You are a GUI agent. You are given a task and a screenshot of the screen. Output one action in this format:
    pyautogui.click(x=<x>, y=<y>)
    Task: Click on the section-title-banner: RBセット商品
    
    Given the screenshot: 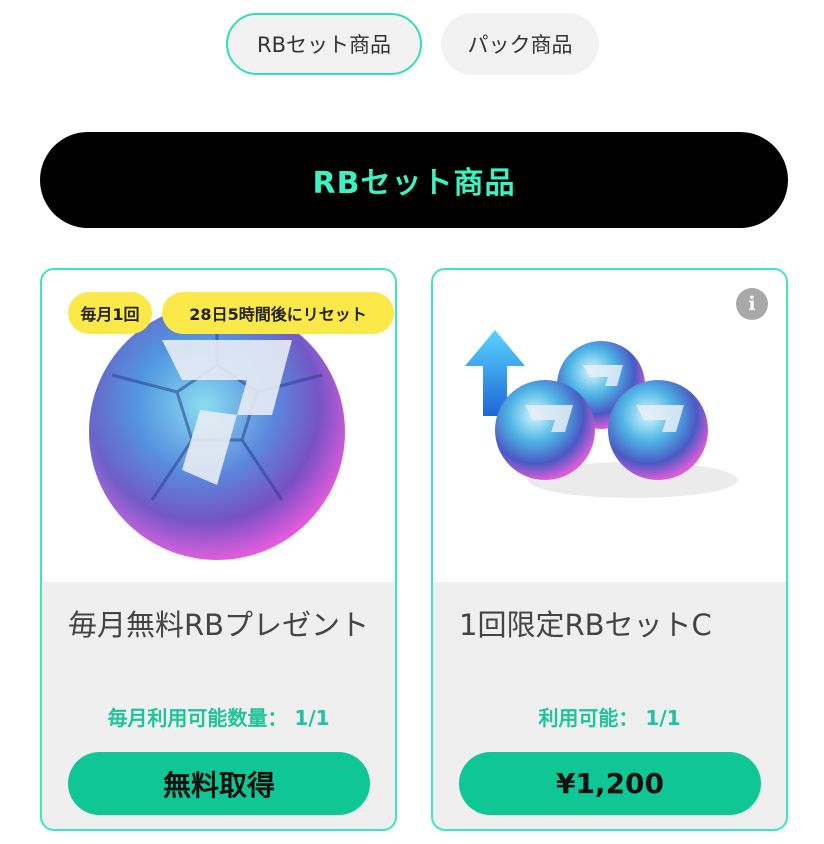 What is the action you would take?
    pyautogui.click(x=414, y=180)
    